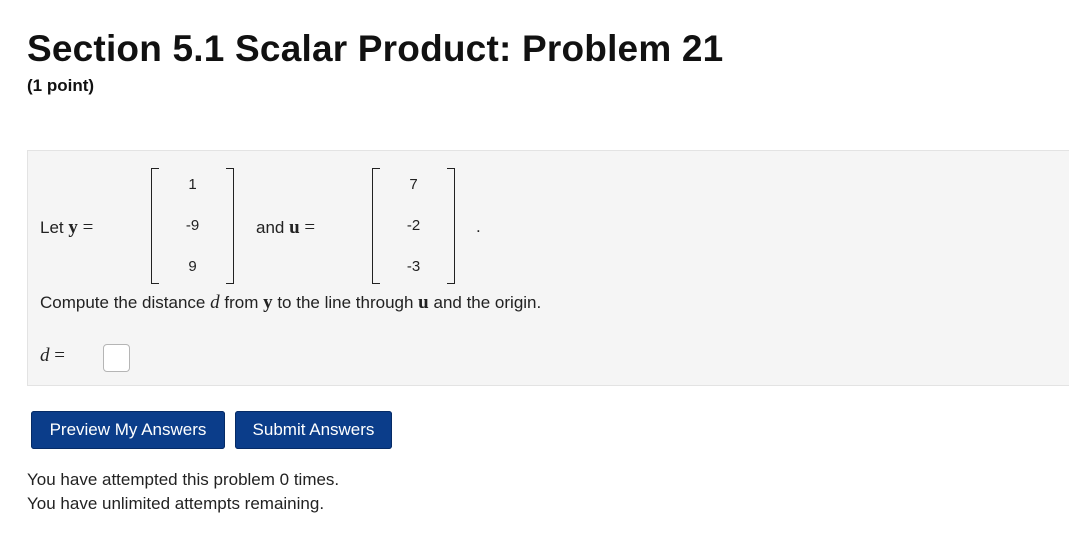  I want to click on answer-input, so click(116, 358).